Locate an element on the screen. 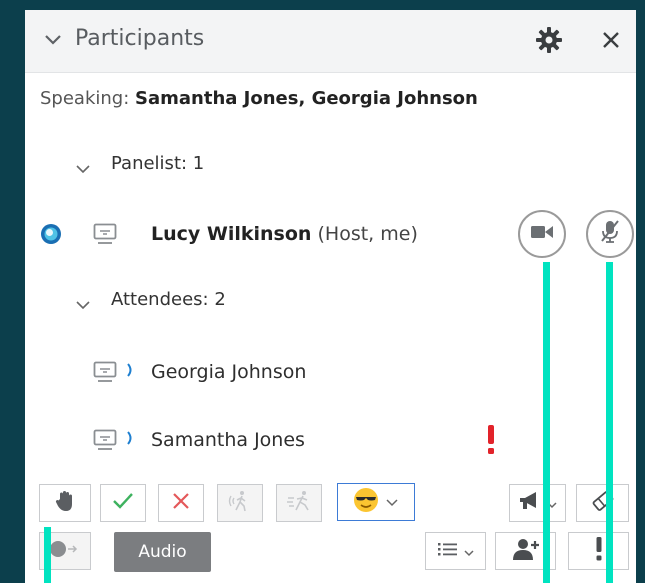 Image resolution: width=645 pixels, height=583 pixels. go-faster-button is located at coordinates (299, 503).